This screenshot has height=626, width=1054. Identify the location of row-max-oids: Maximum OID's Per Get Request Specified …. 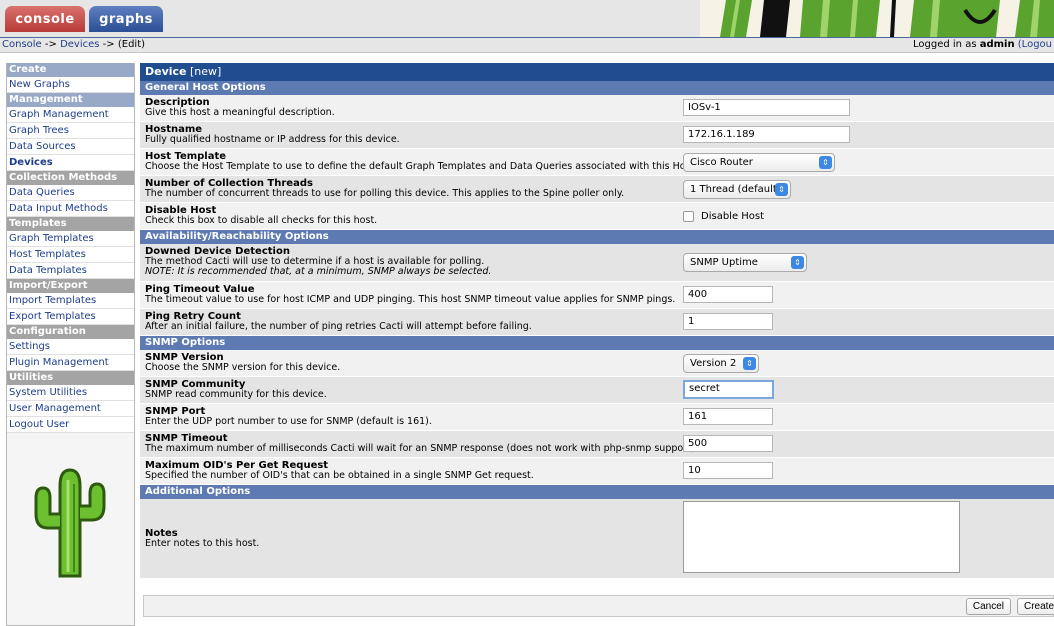
(597, 471).